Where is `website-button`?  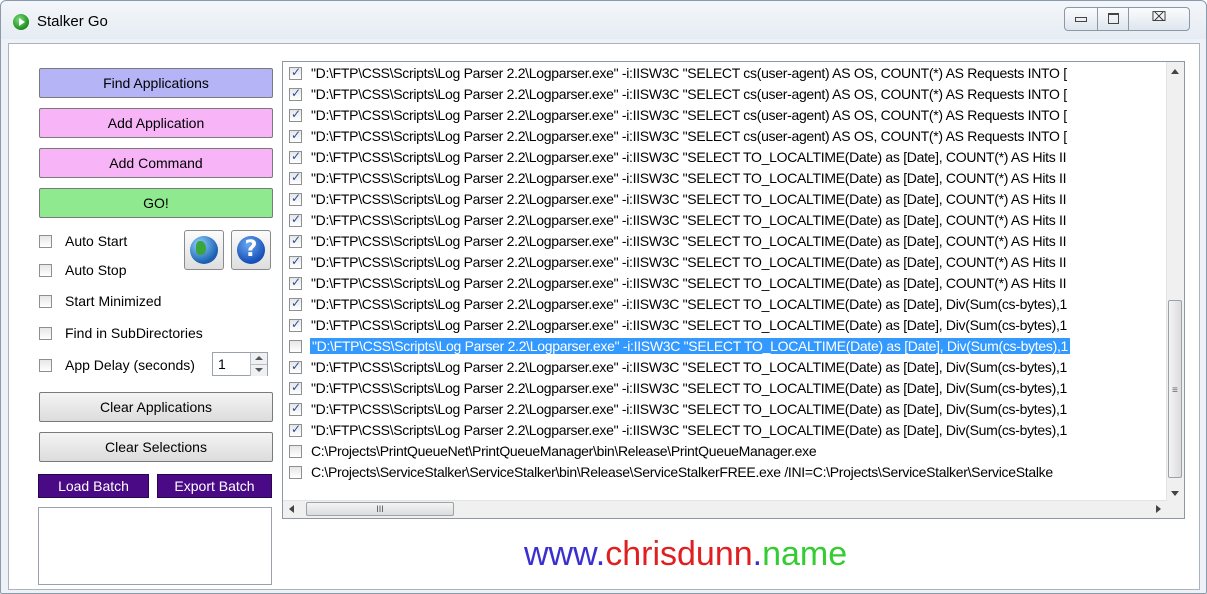 website-button is located at coordinates (204, 250).